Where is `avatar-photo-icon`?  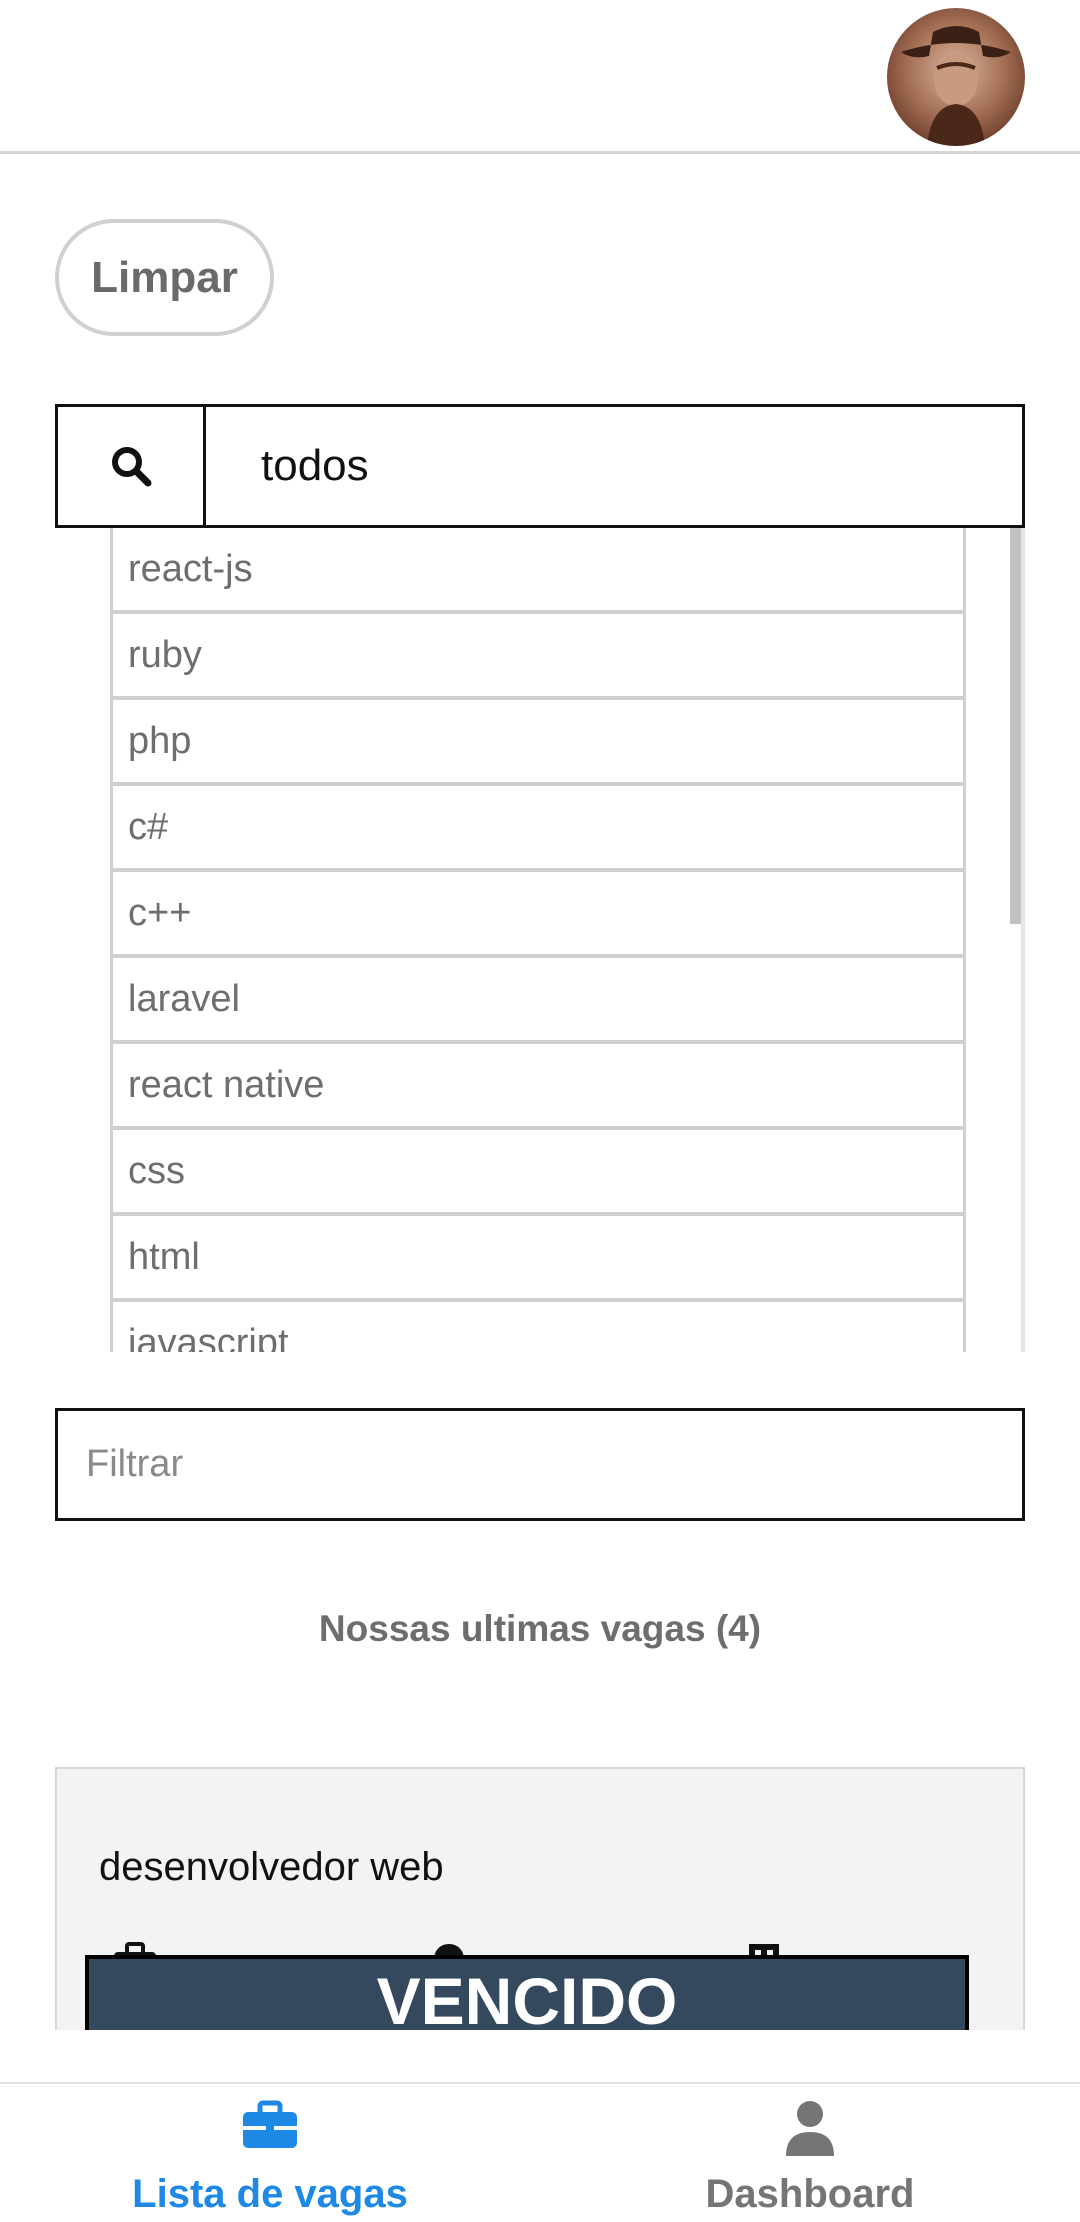
avatar-photo-icon is located at coordinates (956, 86).